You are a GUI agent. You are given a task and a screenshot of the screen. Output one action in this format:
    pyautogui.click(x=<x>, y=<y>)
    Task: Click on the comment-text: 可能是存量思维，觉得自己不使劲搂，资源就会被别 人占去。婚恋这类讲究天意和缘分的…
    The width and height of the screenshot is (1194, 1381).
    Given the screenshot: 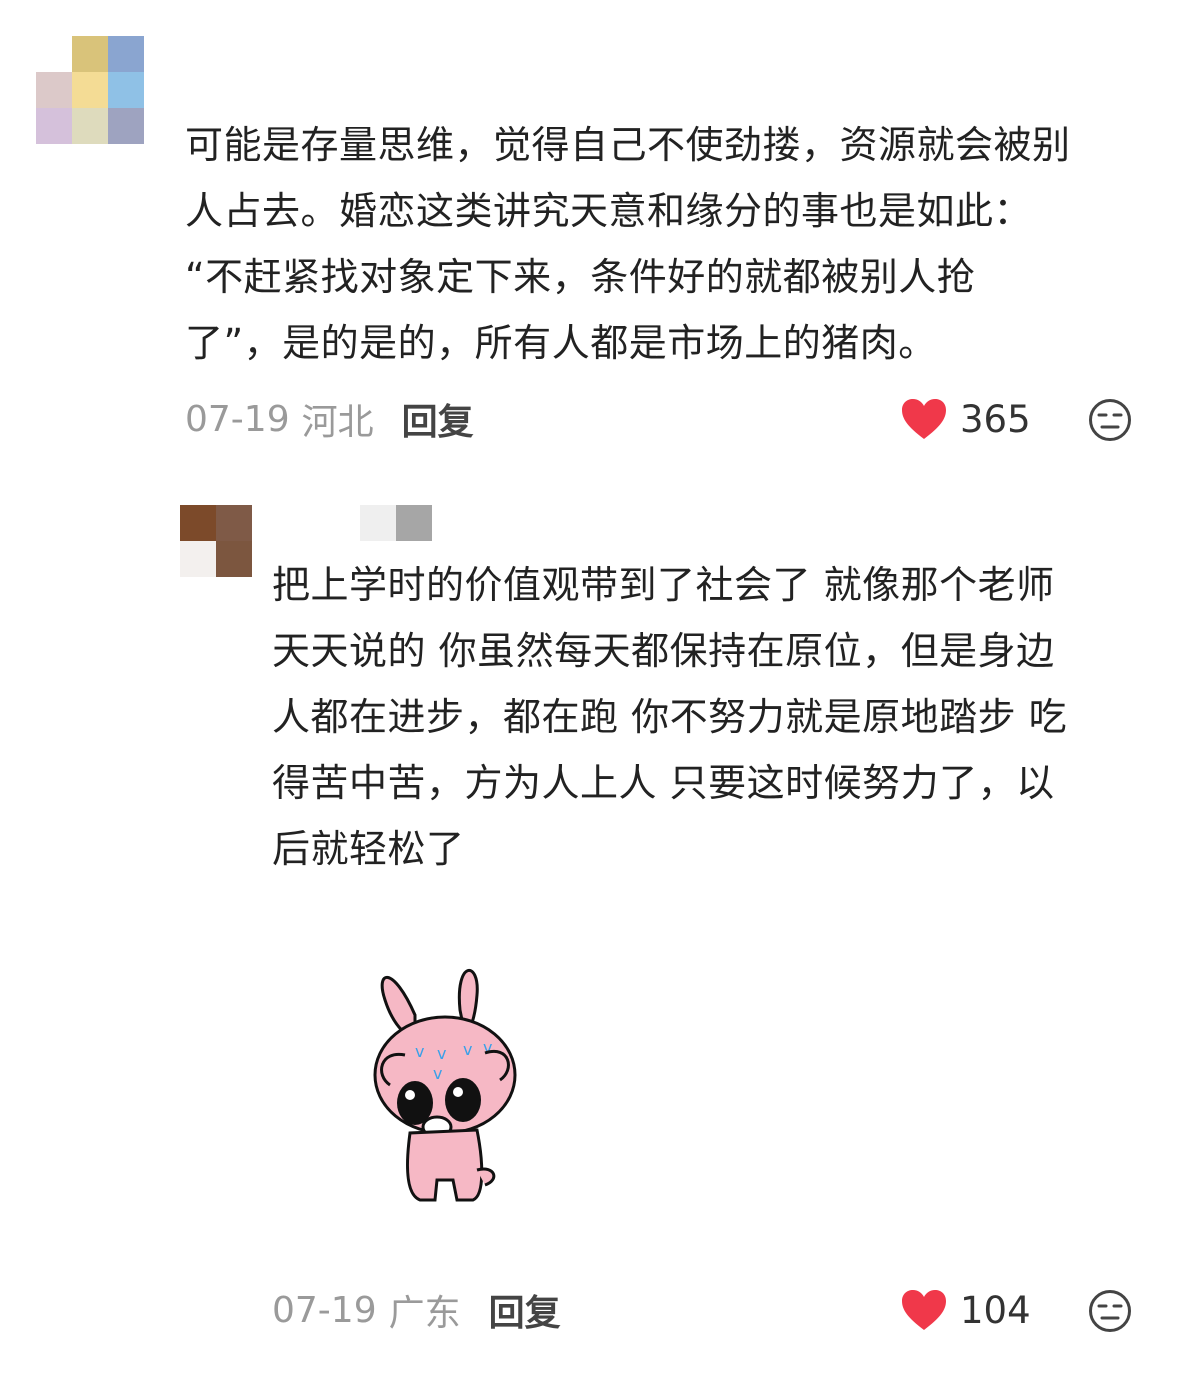 What is the action you would take?
    pyautogui.click(x=628, y=244)
    